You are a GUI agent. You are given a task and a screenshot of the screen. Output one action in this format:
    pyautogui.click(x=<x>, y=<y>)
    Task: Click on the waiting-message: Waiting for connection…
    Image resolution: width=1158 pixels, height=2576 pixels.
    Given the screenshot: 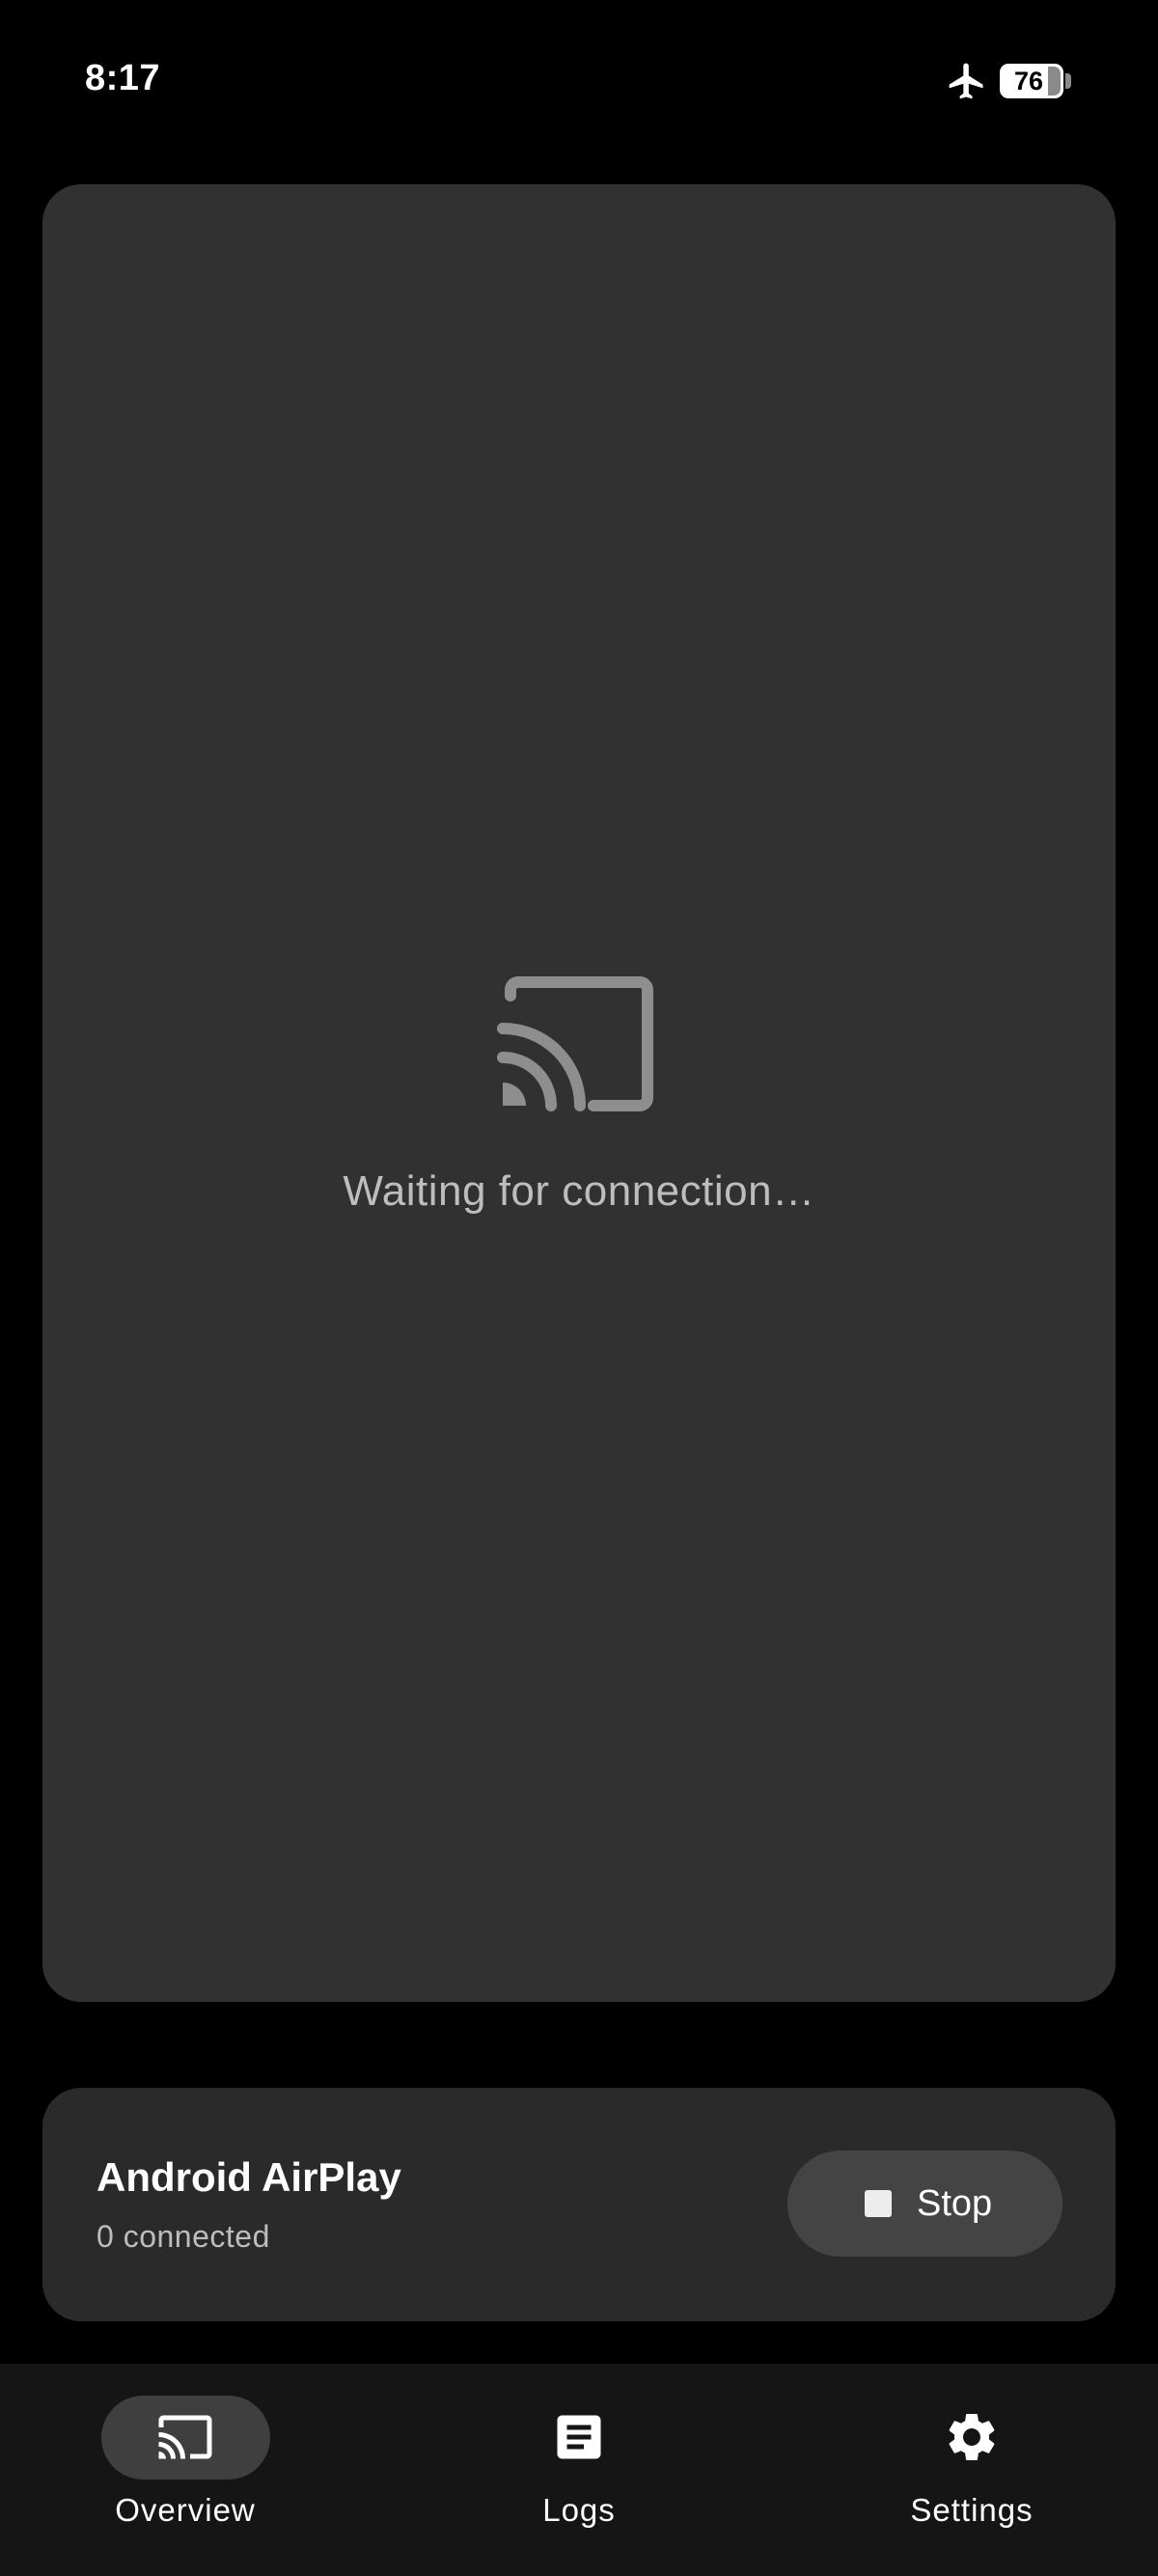 What is the action you would take?
    pyautogui.click(x=579, y=1191)
    